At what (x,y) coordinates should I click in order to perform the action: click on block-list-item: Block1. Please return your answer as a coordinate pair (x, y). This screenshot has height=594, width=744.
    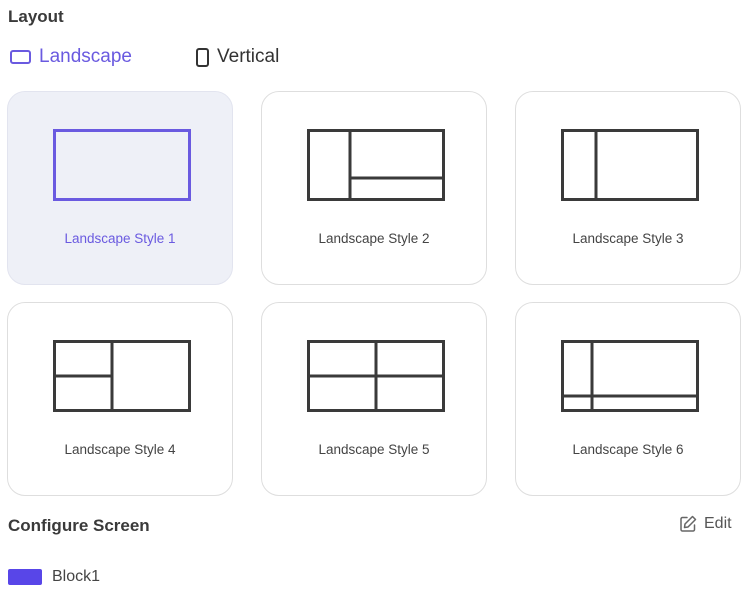
    Looking at the image, I should click on (54, 577).